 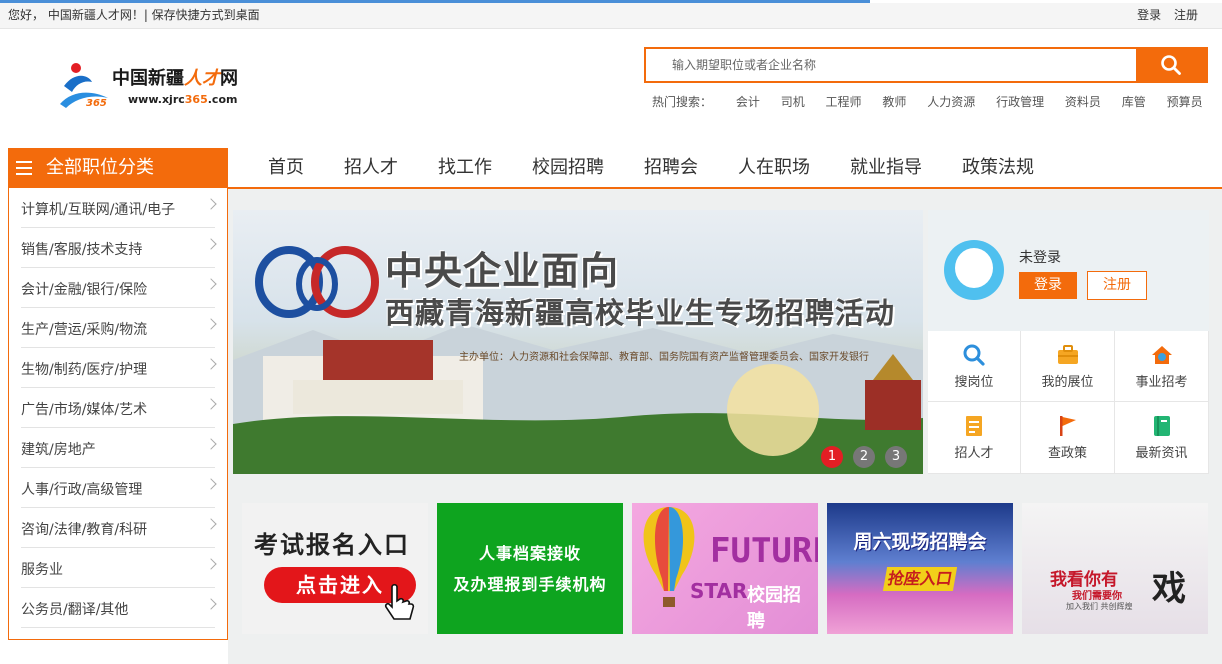 I want to click on site-logo: 365 中国新疆人才网 www.xjrc365.com, so click(x=158, y=85).